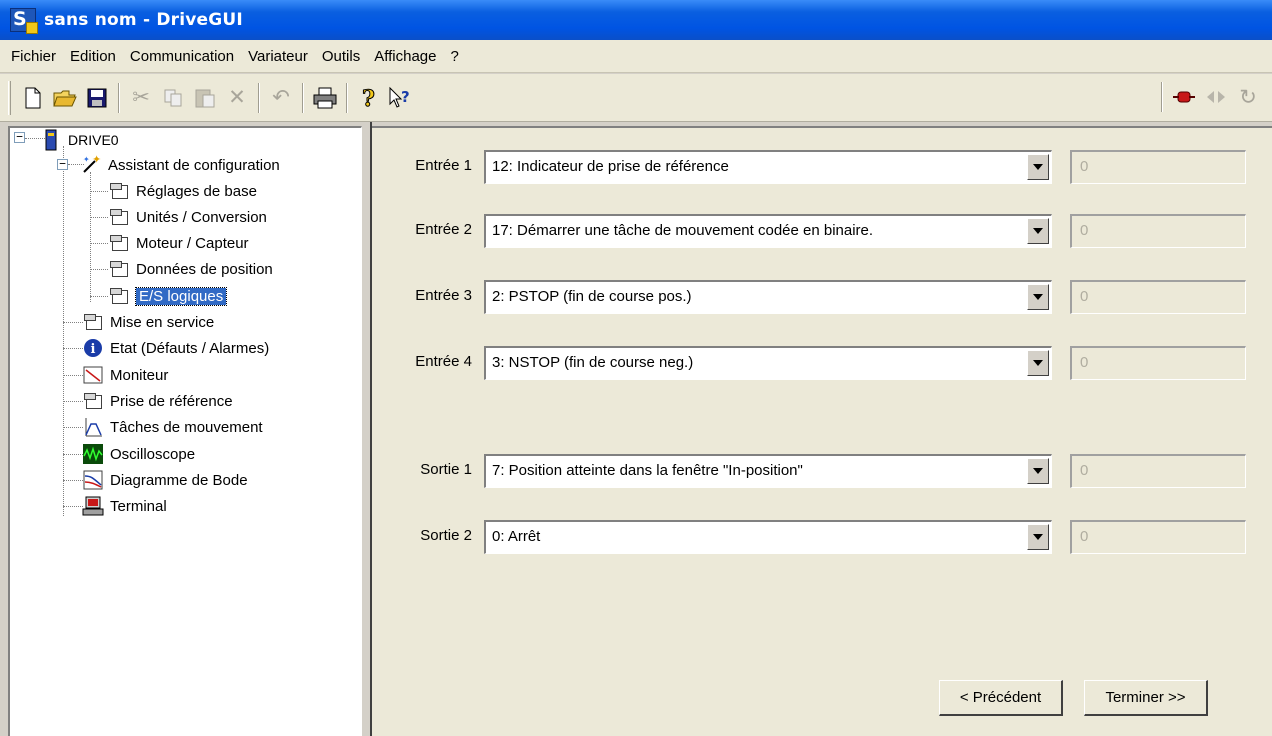 This screenshot has width=1272, height=736. I want to click on info-icon: i, so click(93, 348).